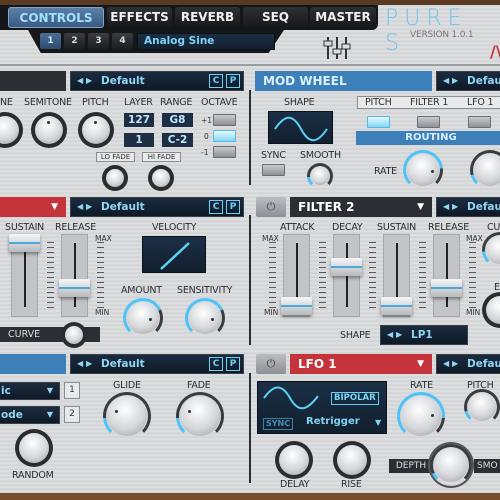  What do you see at coordinates (271, 207) in the screenshot?
I see `filter2-power-icon: ⏻` at bounding box center [271, 207].